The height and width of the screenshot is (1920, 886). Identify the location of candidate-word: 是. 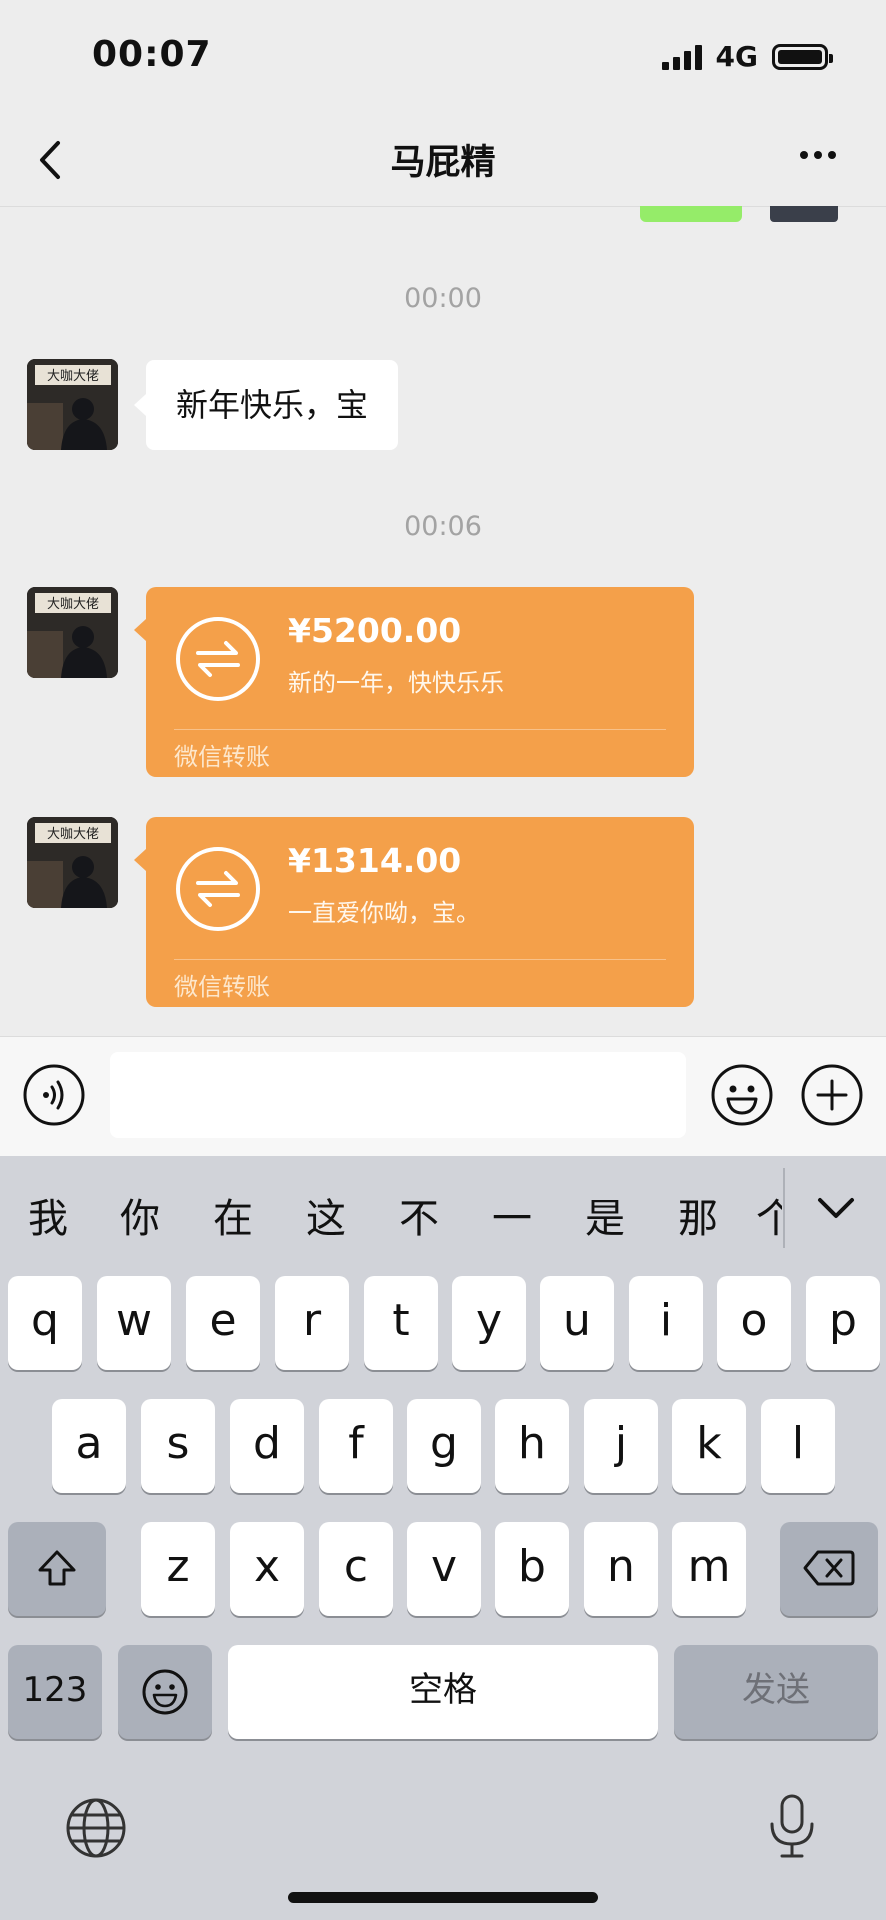
(605, 1215).